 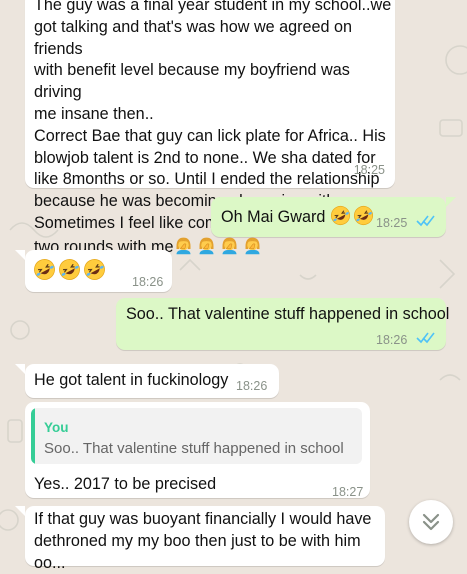 I want to click on message-text: Oh Mai Gward, so click(x=298, y=217).